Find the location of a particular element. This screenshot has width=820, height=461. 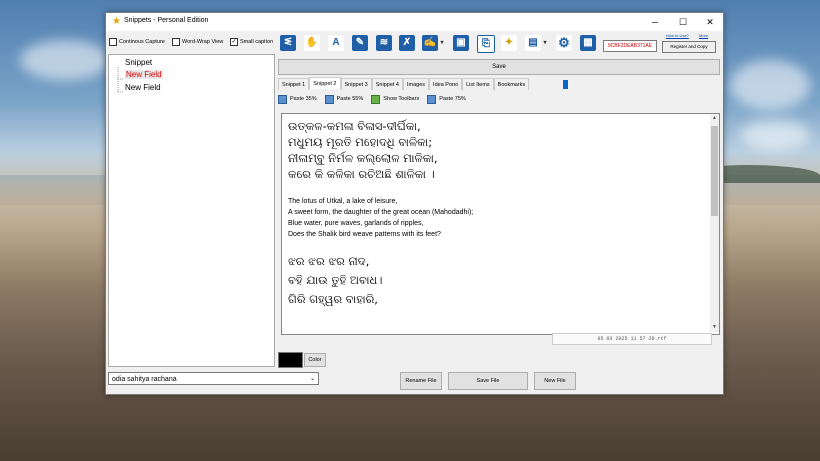

tab-scroll-handle is located at coordinates (565, 84).